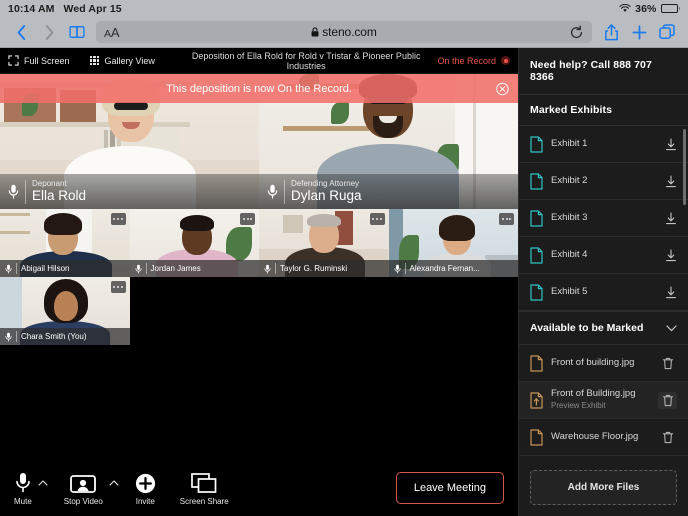 This screenshot has width=688, height=516. I want to click on exhibit-row: Exhibit 5, so click(603, 292).